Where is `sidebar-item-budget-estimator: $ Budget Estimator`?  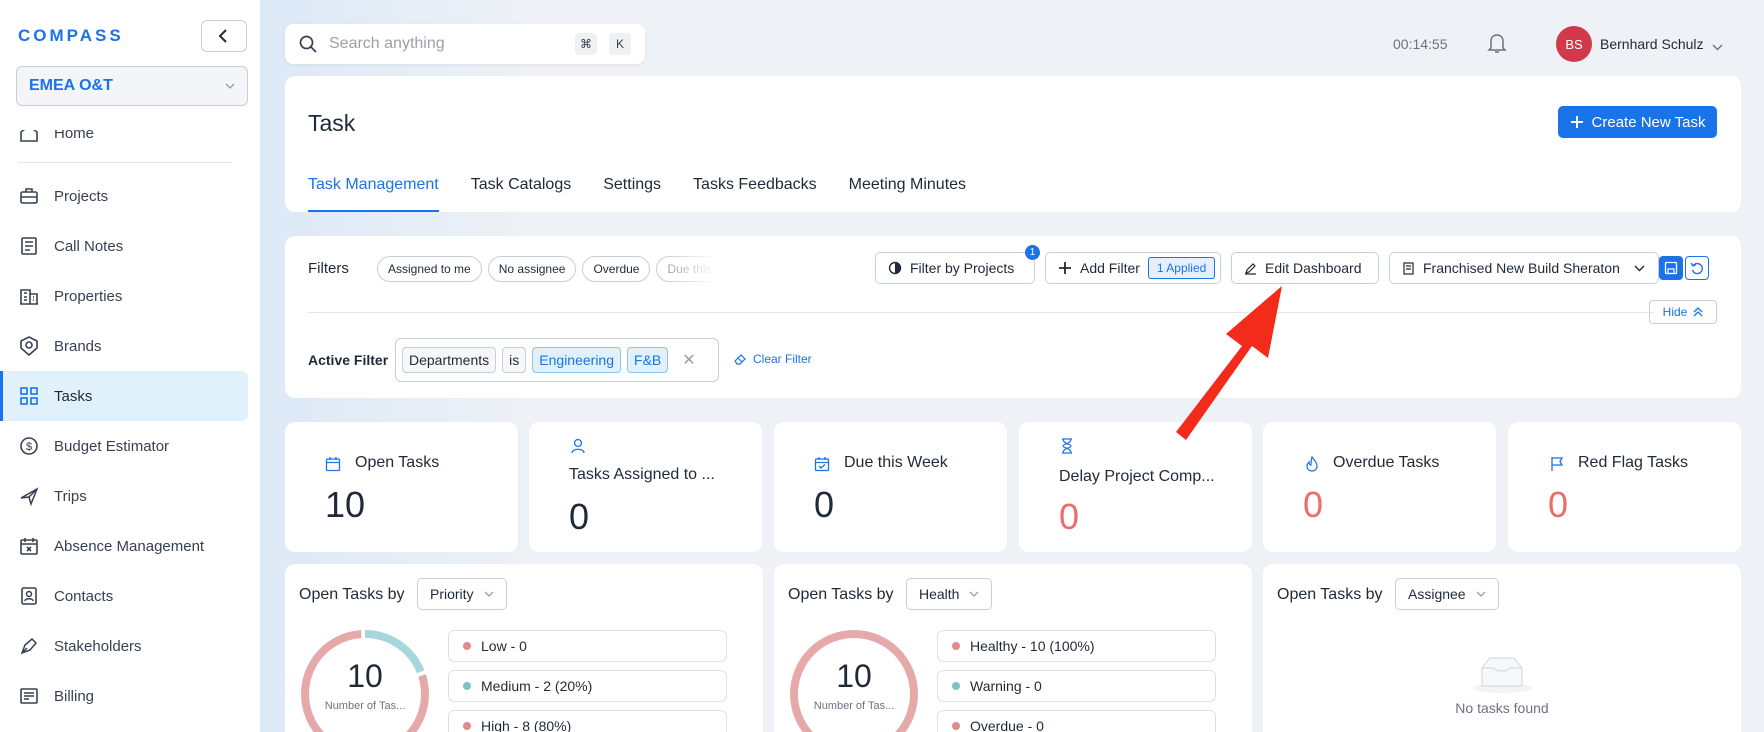
sidebar-item-budget-estimator: $ Budget Estimator is located at coordinates (124, 446).